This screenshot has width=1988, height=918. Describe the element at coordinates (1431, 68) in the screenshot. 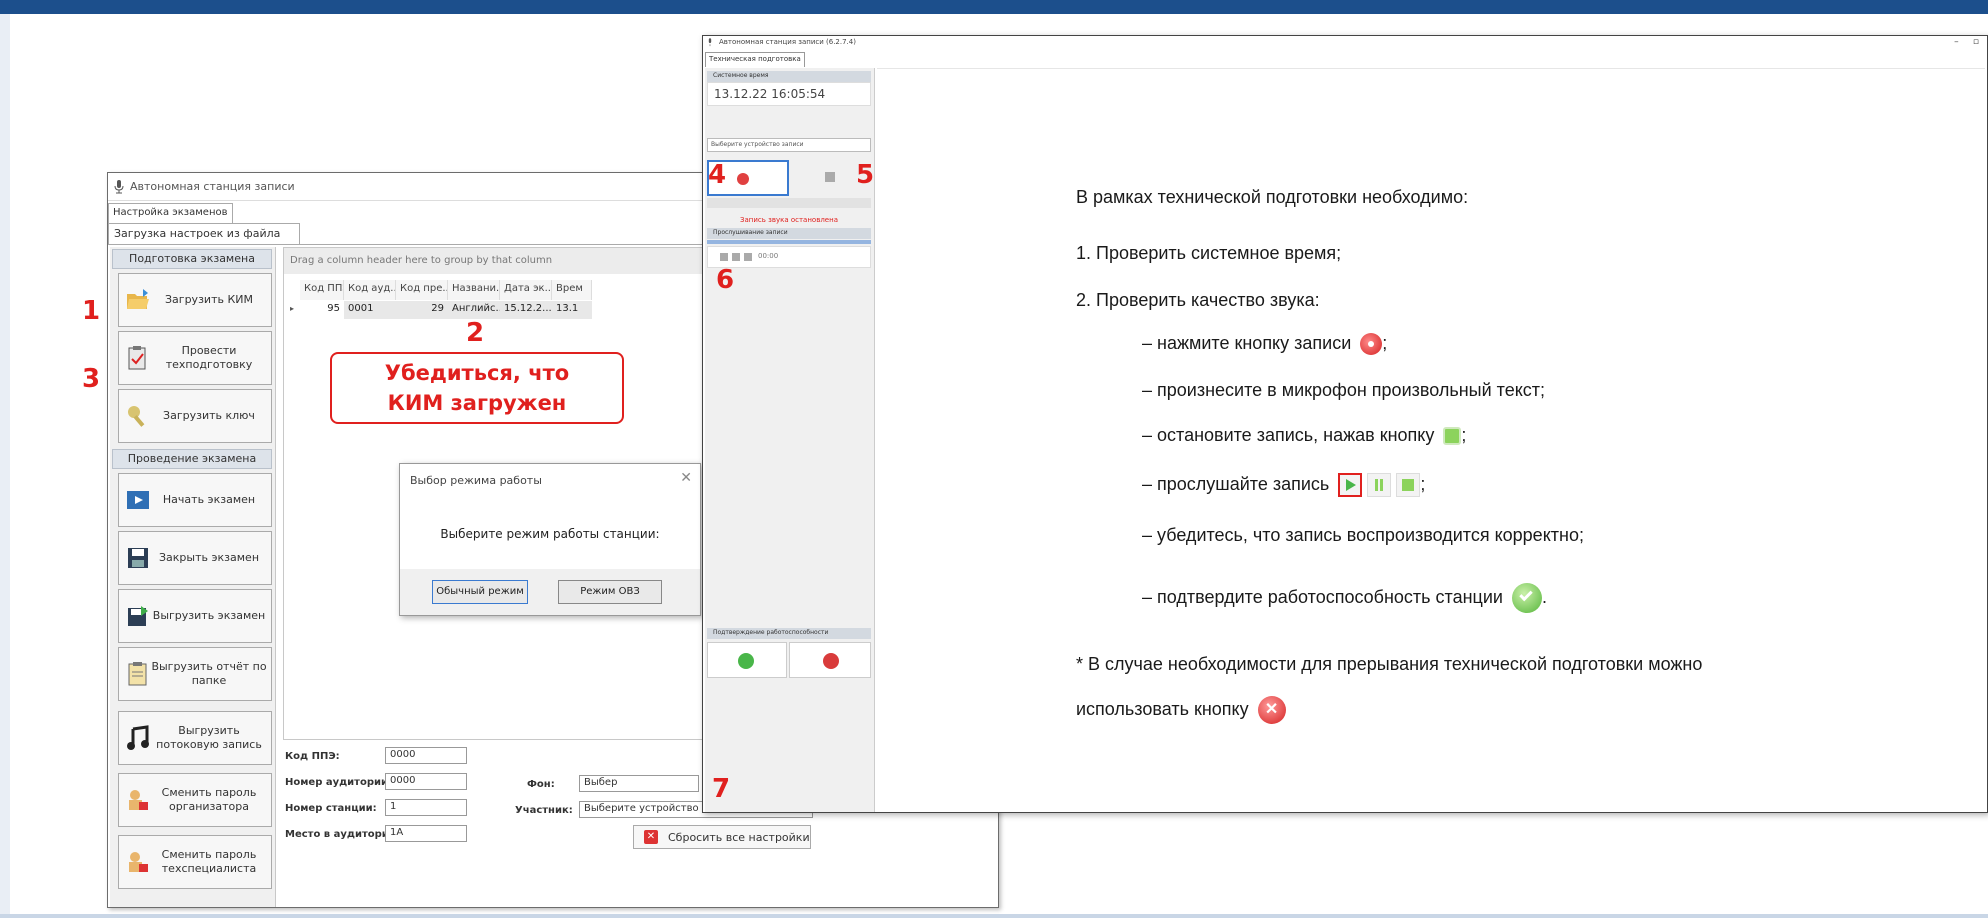

I see `top-divider` at that location.